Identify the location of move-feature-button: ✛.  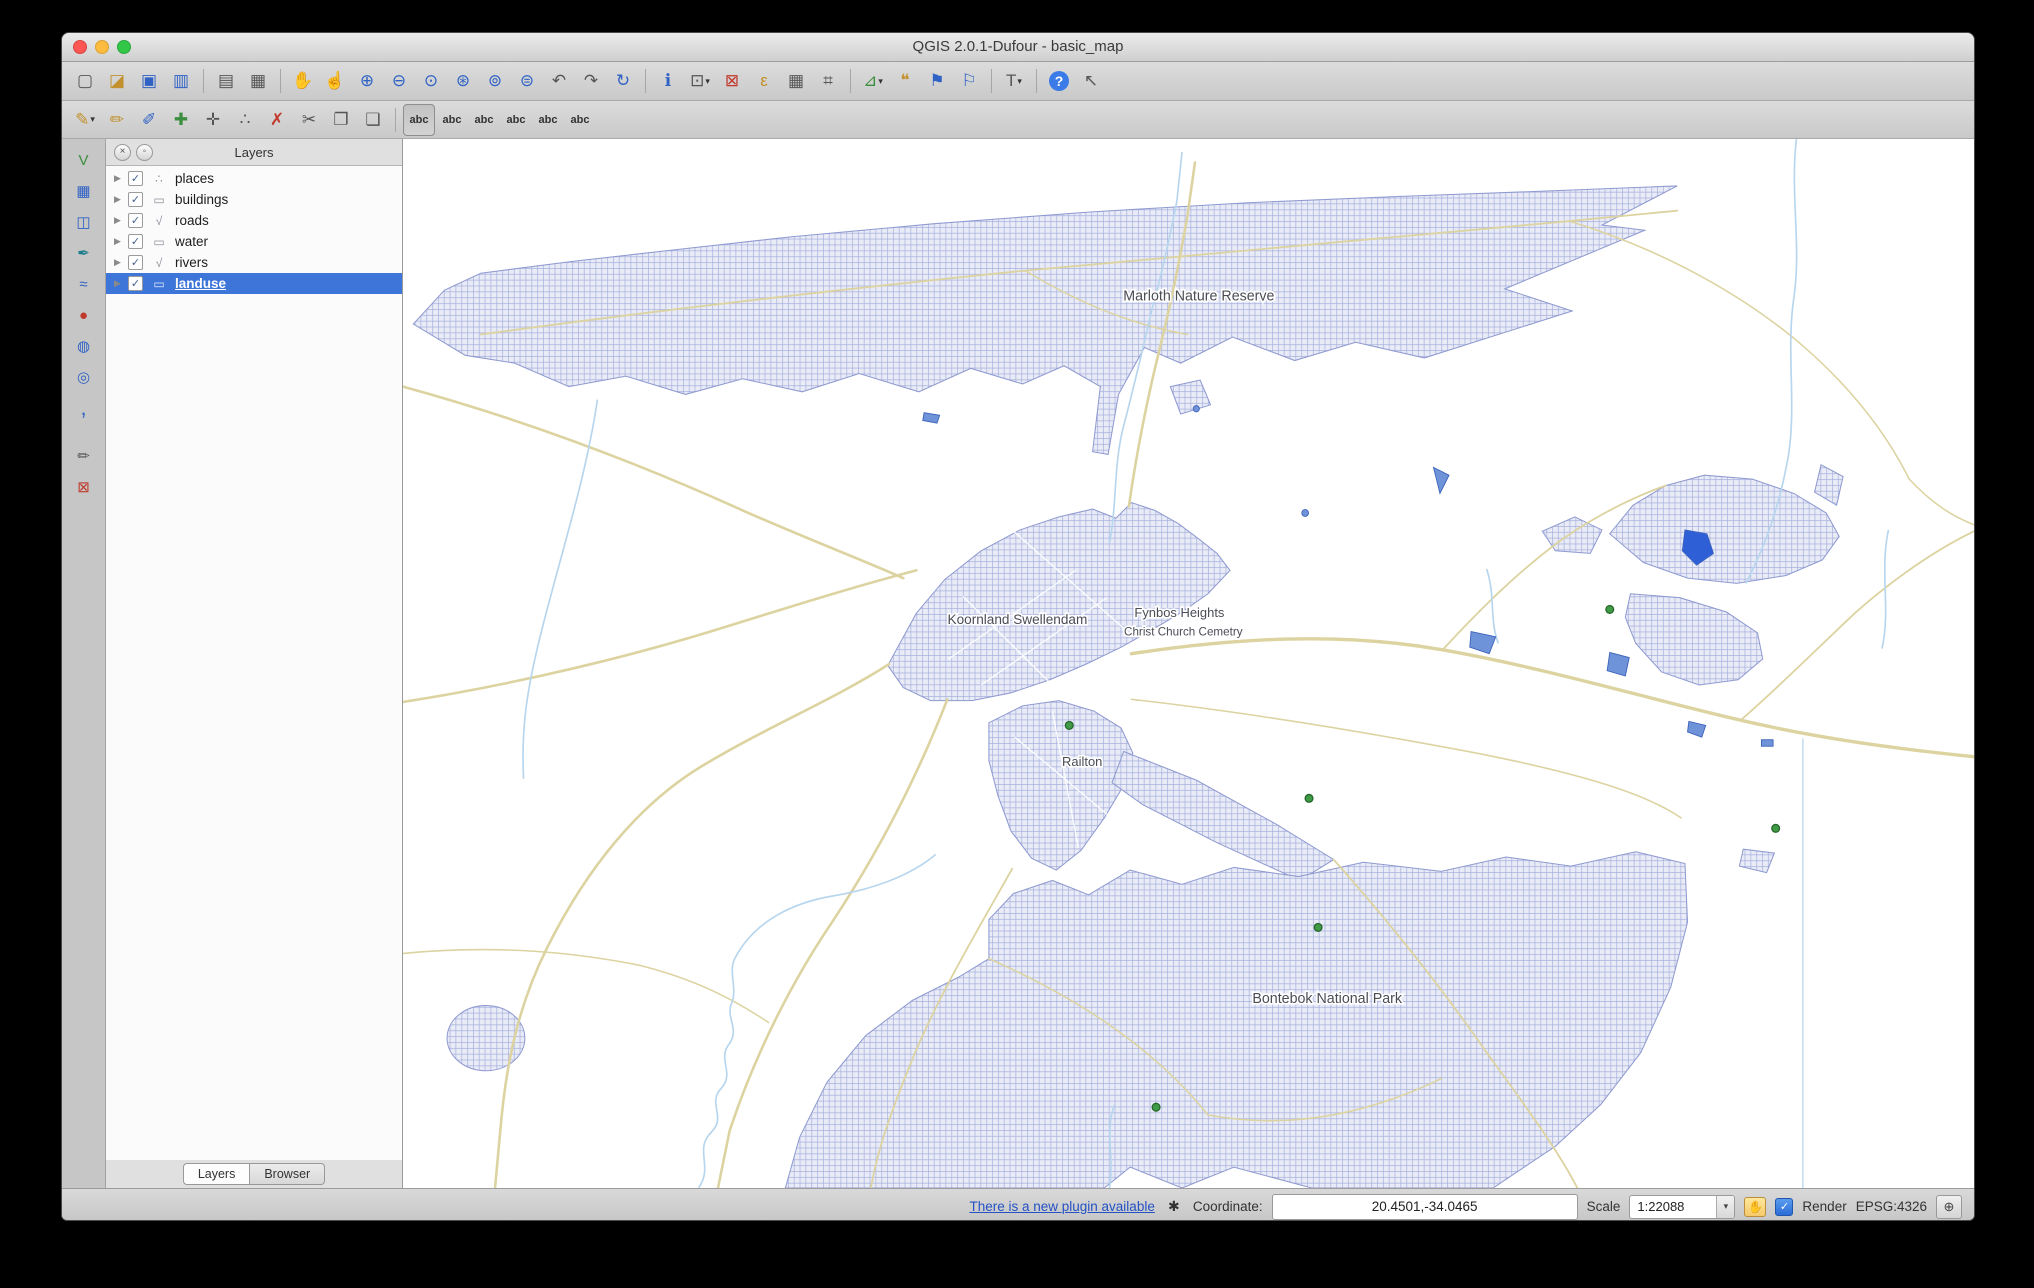
(213, 120).